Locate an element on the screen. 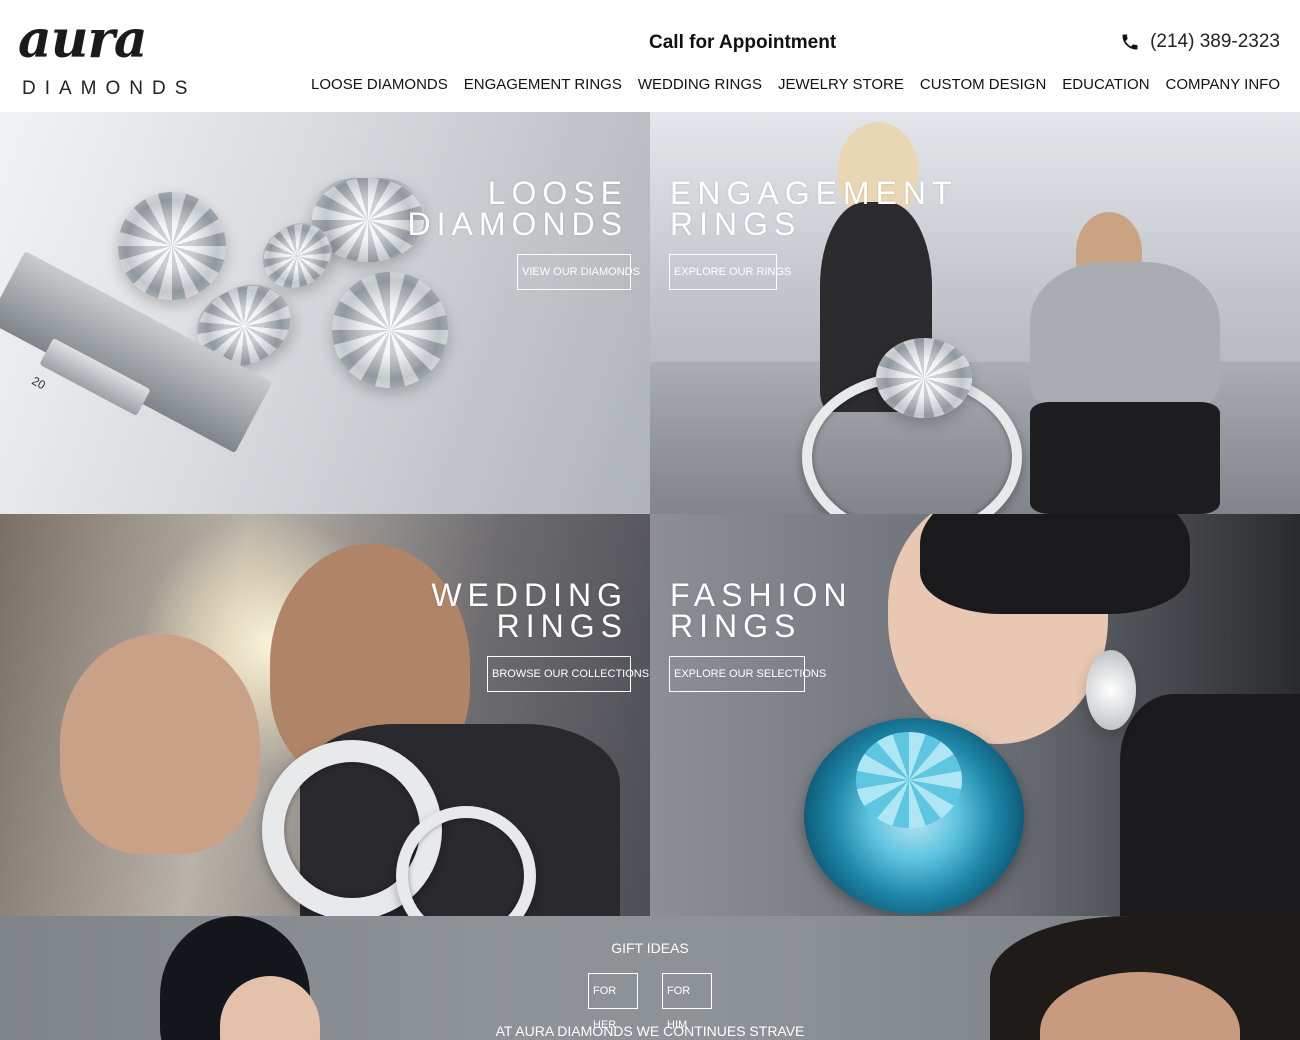 The height and width of the screenshot is (1040, 1300). logo-sub: DIAMONDS is located at coordinates (109, 88).